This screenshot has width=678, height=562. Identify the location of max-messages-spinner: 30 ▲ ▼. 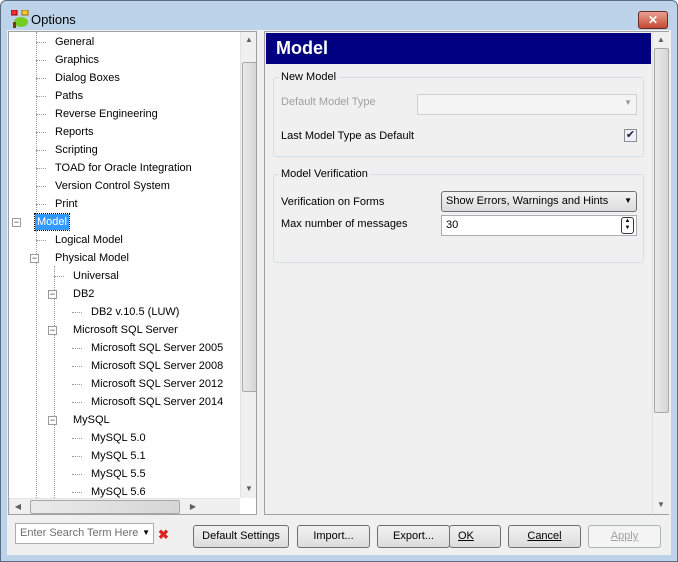
(539, 225).